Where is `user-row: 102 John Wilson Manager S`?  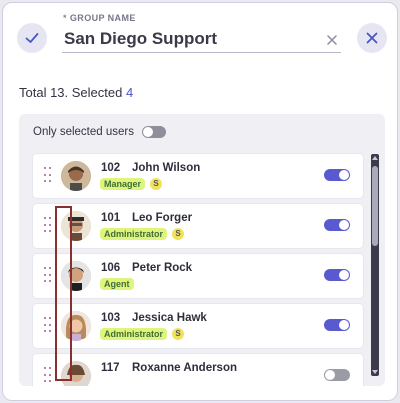
user-row: 102 John Wilson Manager S is located at coordinates (198, 176).